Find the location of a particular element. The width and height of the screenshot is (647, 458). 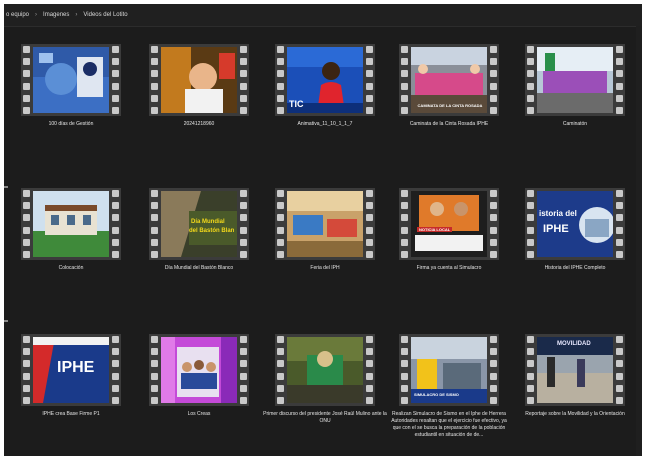

video-file-name: IPHE crea Base Firme P1 is located at coordinates (71, 414).